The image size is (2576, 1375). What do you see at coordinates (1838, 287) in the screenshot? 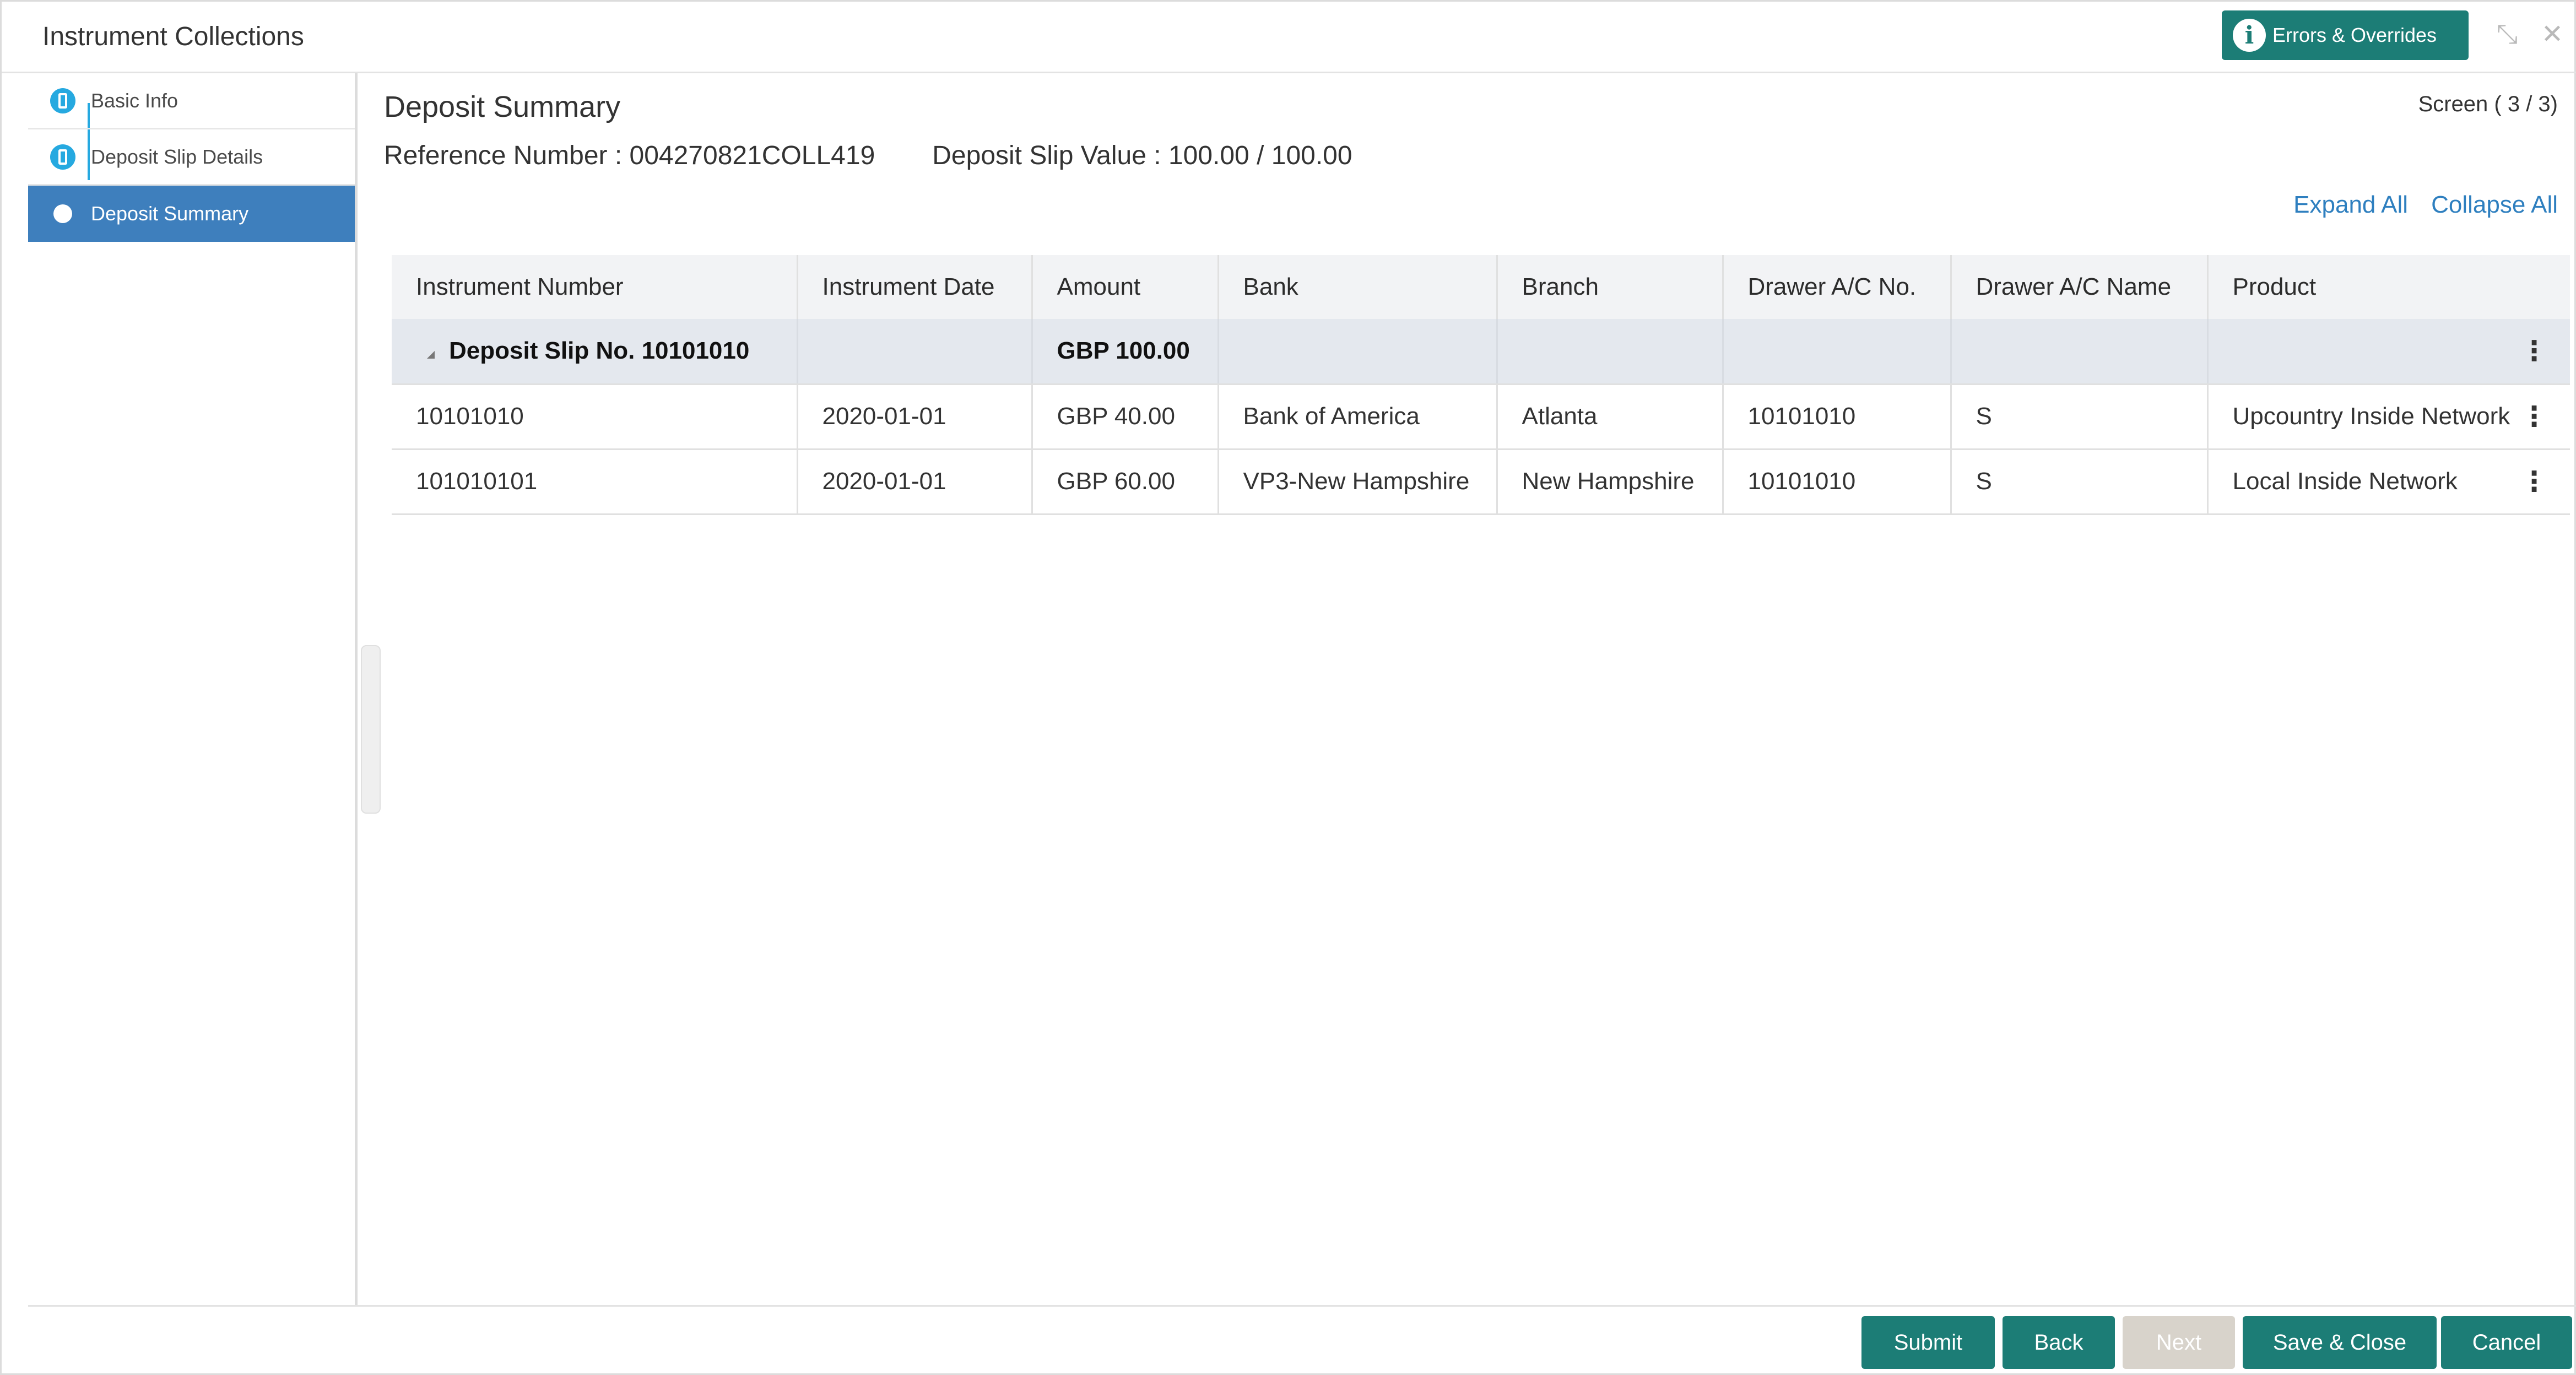
I see `column-header: Drawer A/C No.` at bounding box center [1838, 287].